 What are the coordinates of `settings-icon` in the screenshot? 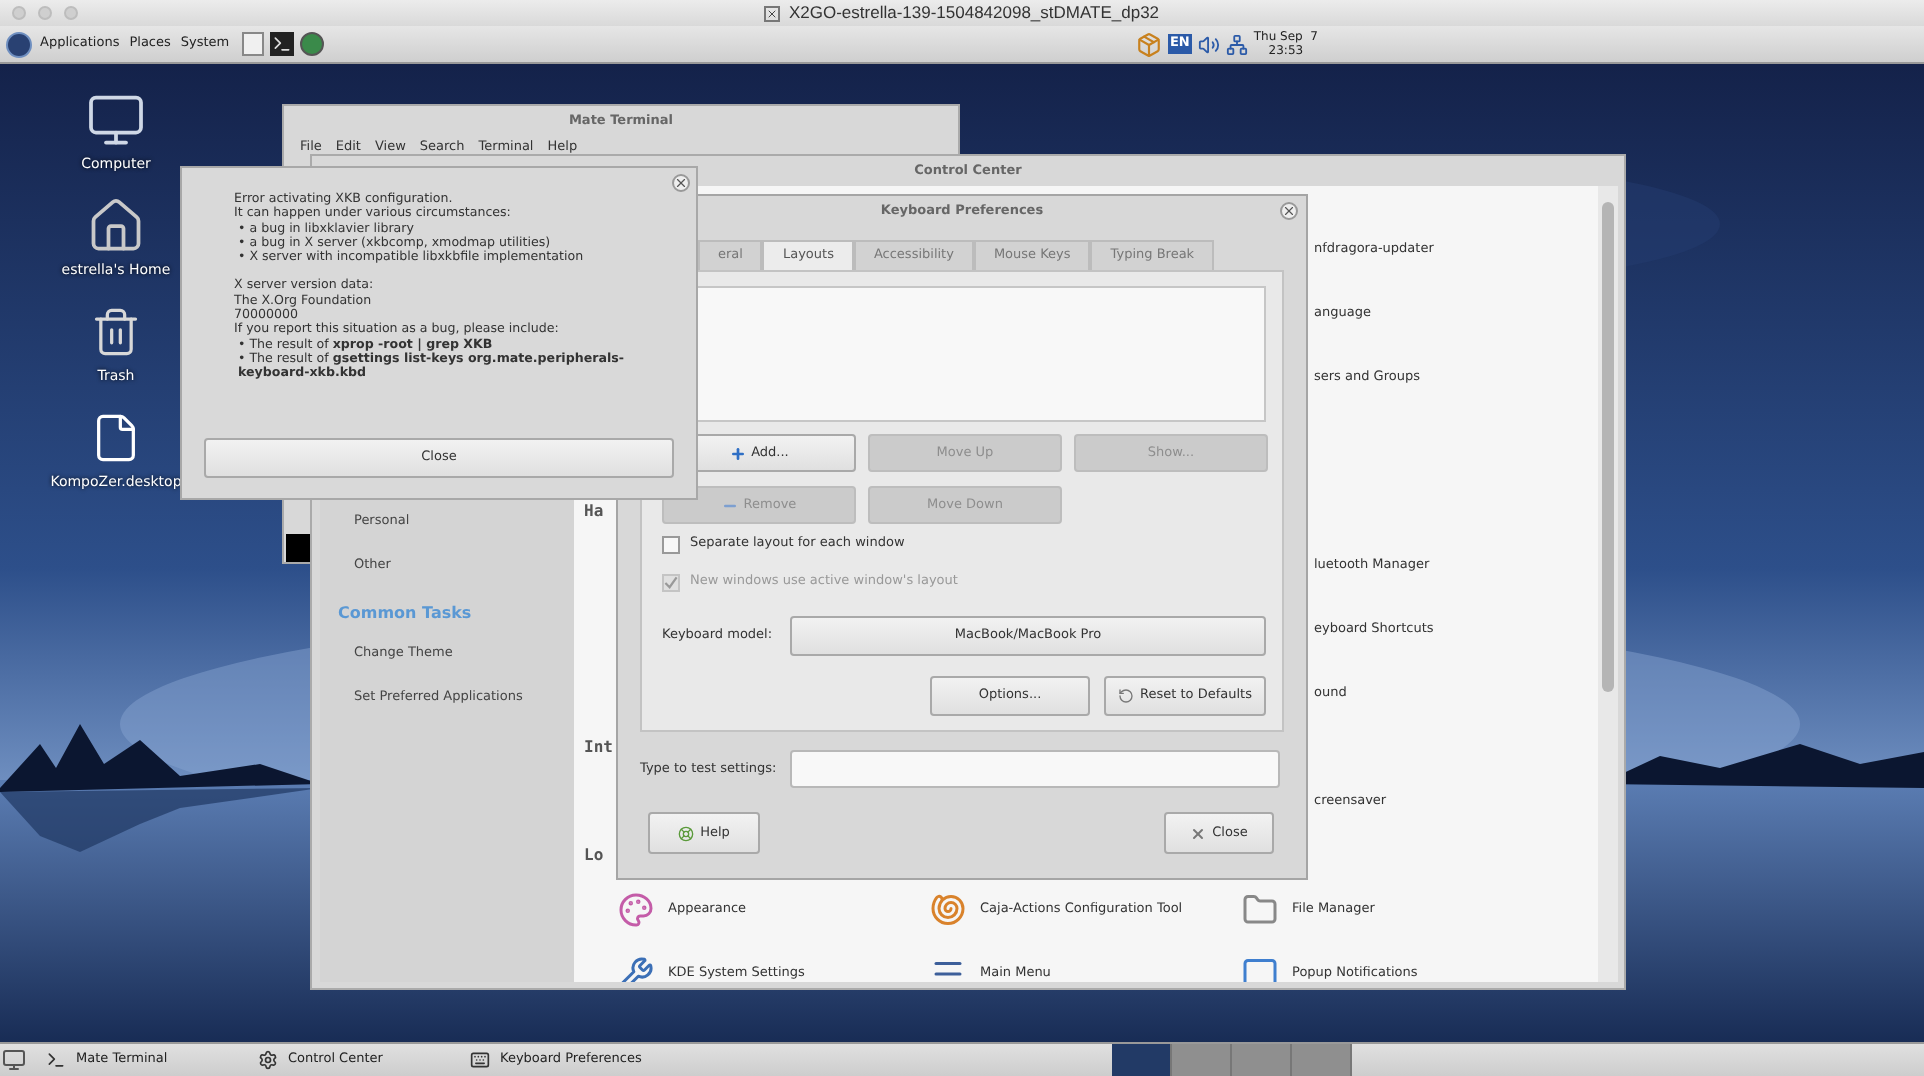 It's located at (268, 1060).